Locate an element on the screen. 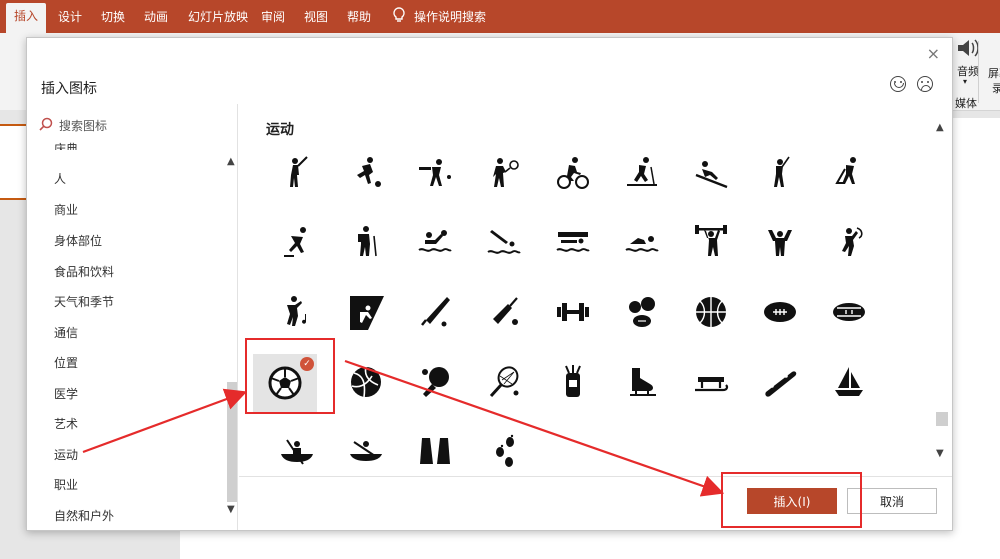  water-polo-icon is located at coordinates (435, 242).